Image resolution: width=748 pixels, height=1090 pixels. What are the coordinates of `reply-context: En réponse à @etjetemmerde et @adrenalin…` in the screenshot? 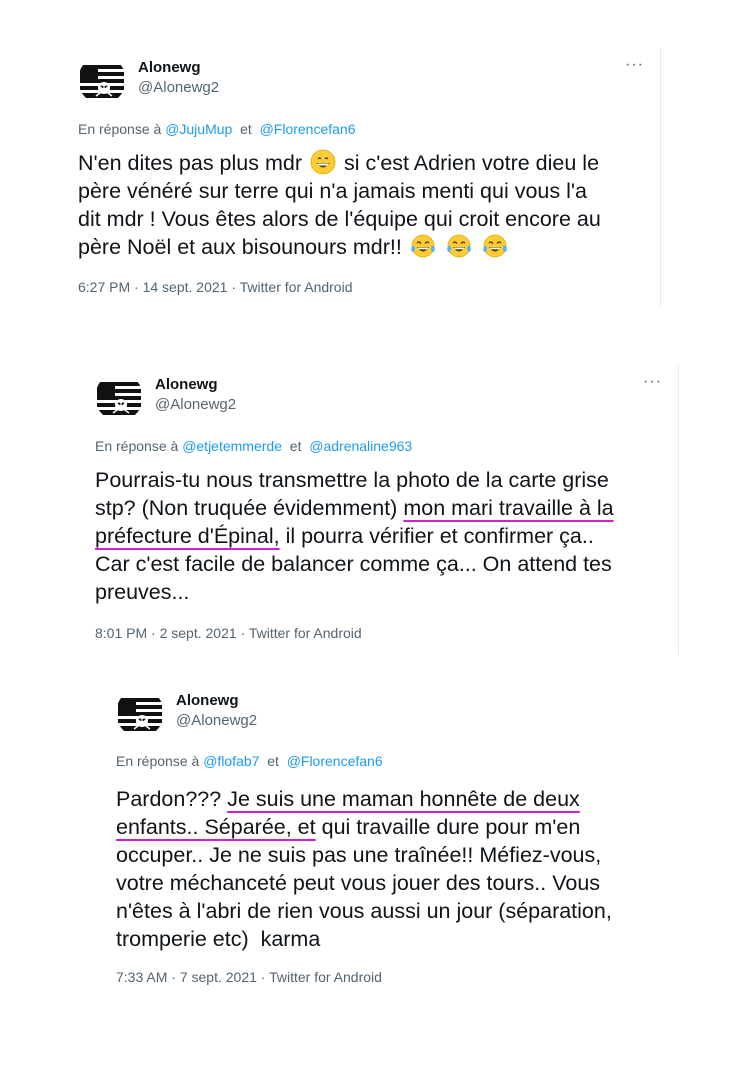 It's located at (253, 446).